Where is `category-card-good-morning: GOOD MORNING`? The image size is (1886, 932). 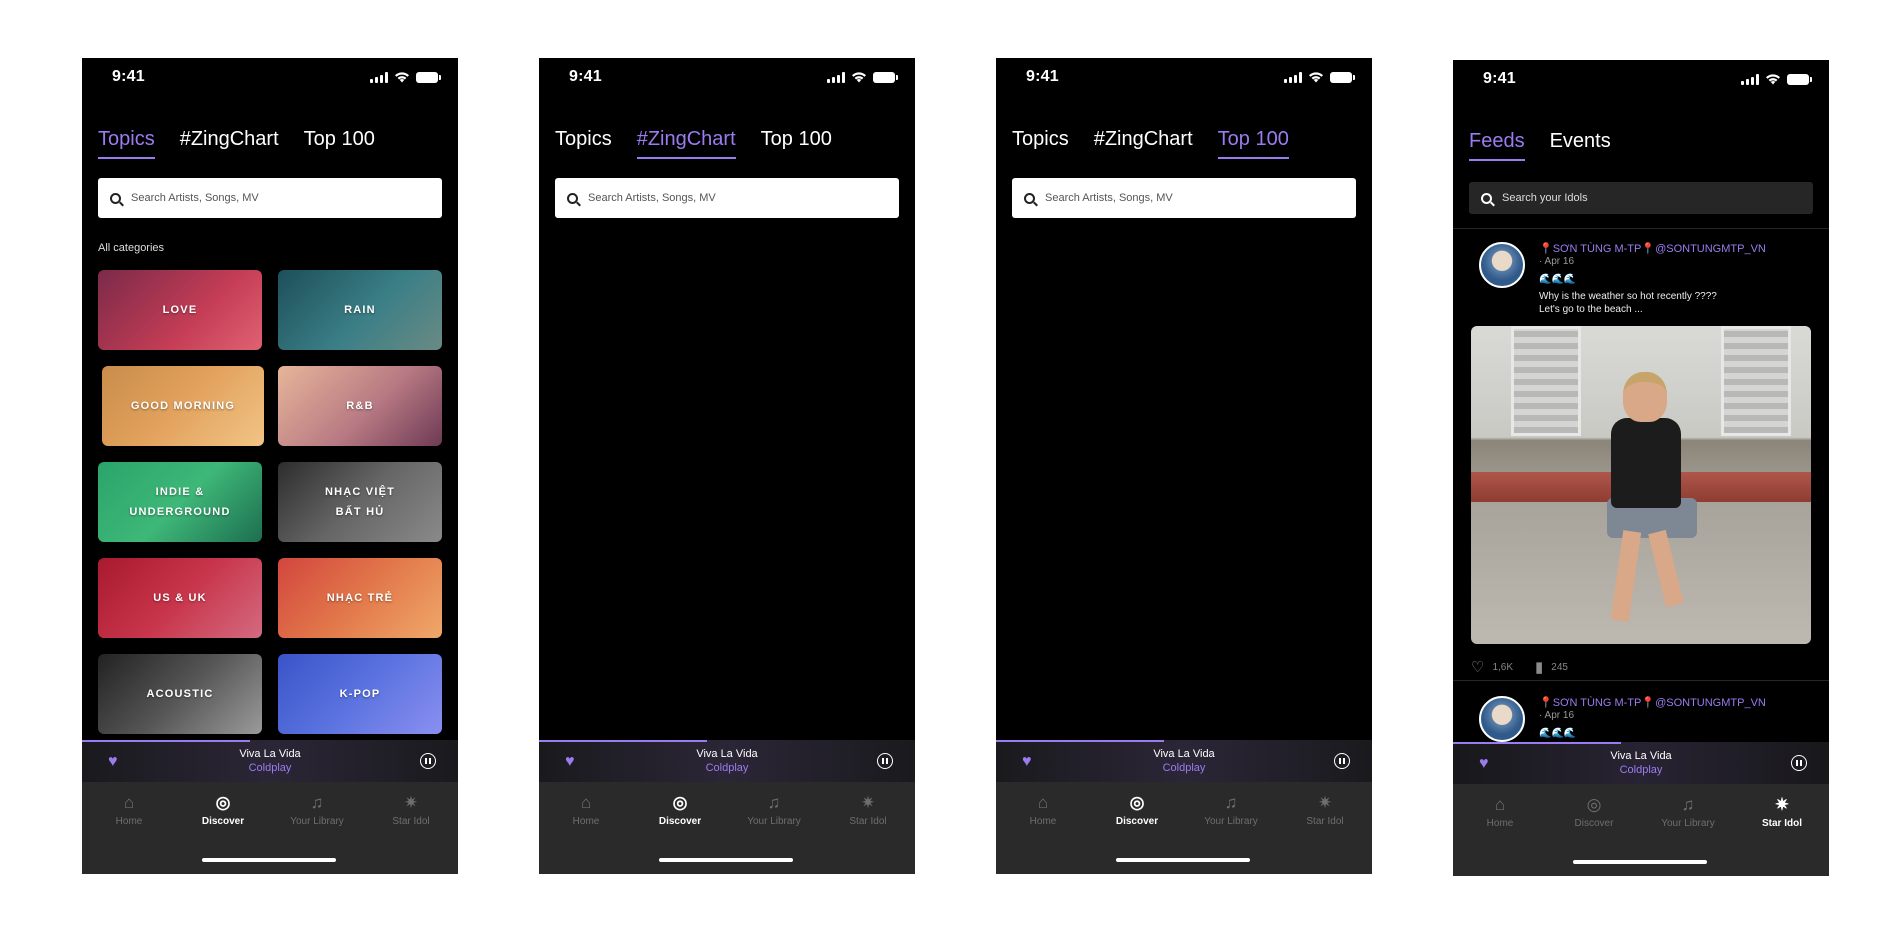 category-card-good-morning: GOOD MORNING is located at coordinates (183, 406).